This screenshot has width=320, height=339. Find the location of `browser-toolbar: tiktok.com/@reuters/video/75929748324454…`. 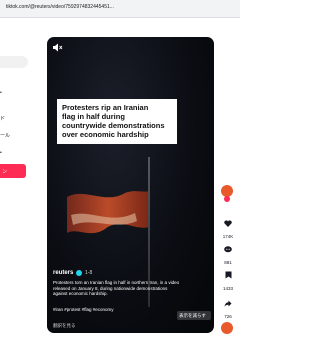

browser-toolbar: tiktok.com/@reuters/video/75929748324454… is located at coordinates (120, 9).